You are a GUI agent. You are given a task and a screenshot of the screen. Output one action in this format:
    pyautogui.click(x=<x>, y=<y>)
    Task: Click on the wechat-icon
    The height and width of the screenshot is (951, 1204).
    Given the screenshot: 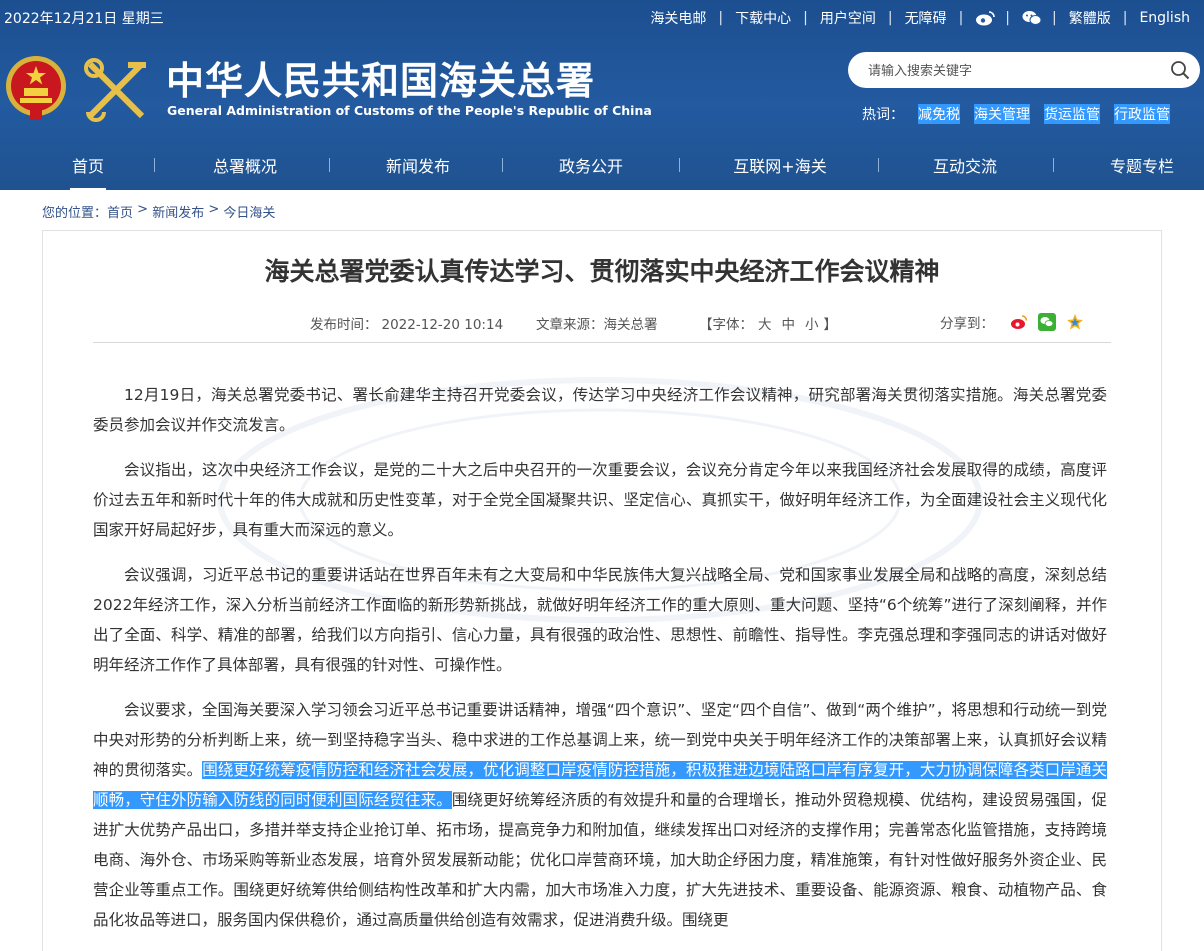 What is the action you would take?
    pyautogui.click(x=1032, y=18)
    